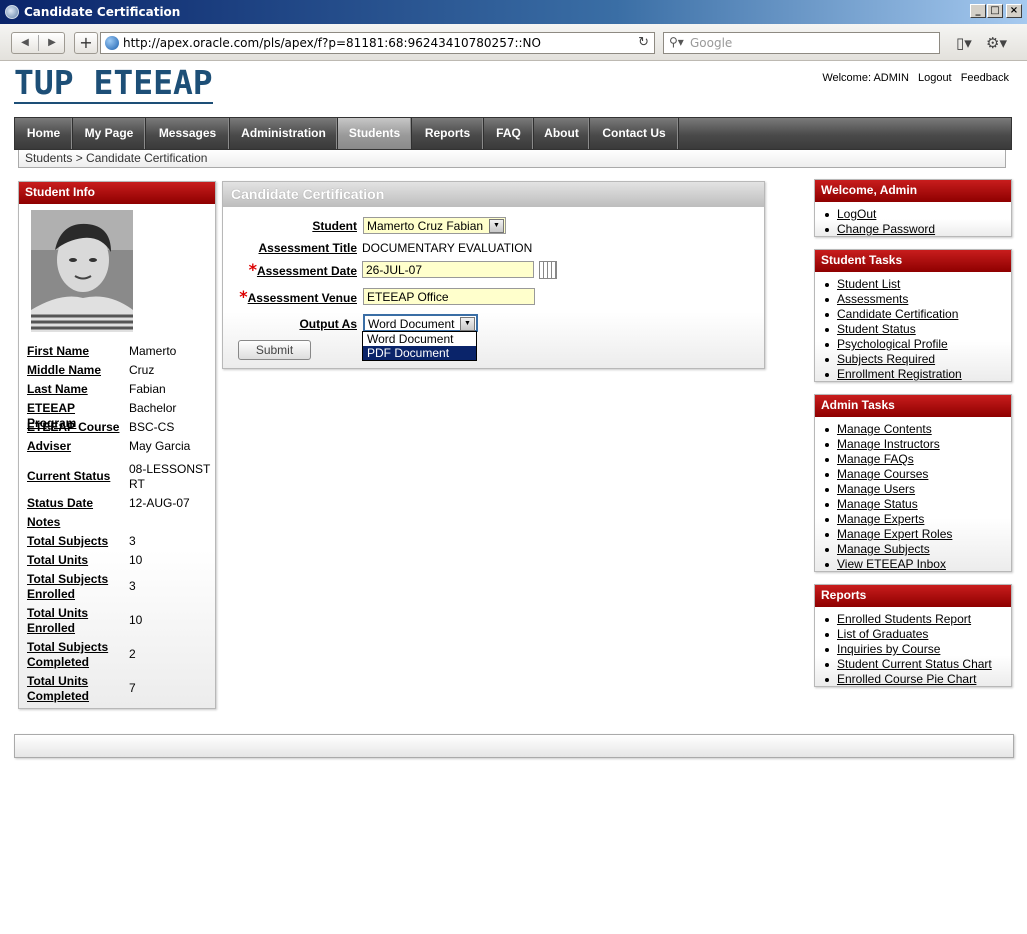 The image size is (1027, 934). Describe the element at coordinates (918, 429) in the screenshot. I see `manage-contents-link: Manage Contents` at that location.